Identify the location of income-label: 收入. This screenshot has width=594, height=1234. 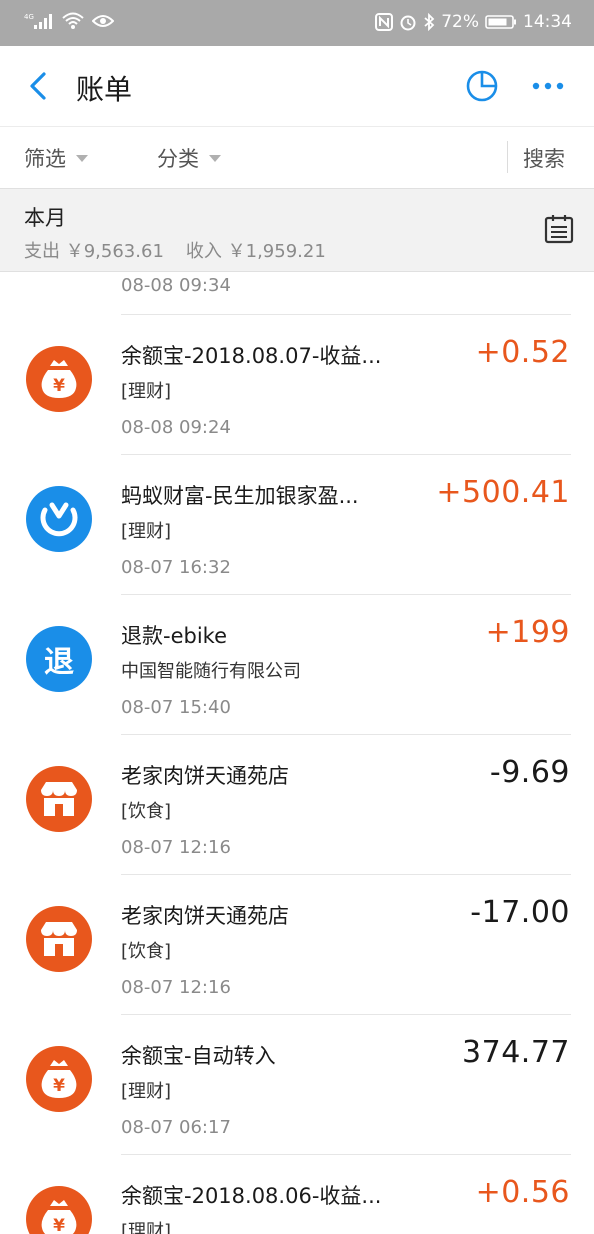
(203, 251).